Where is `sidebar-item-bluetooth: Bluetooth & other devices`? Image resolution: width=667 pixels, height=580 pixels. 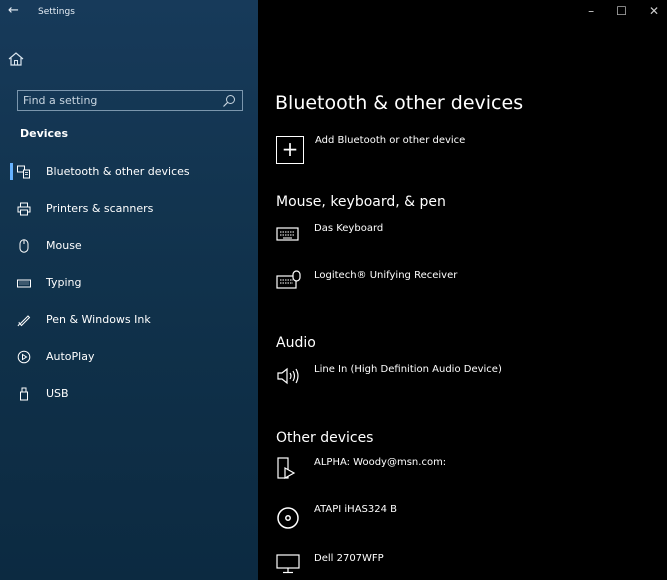 sidebar-item-bluetooth: Bluetooth & other devices is located at coordinates (129, 172).